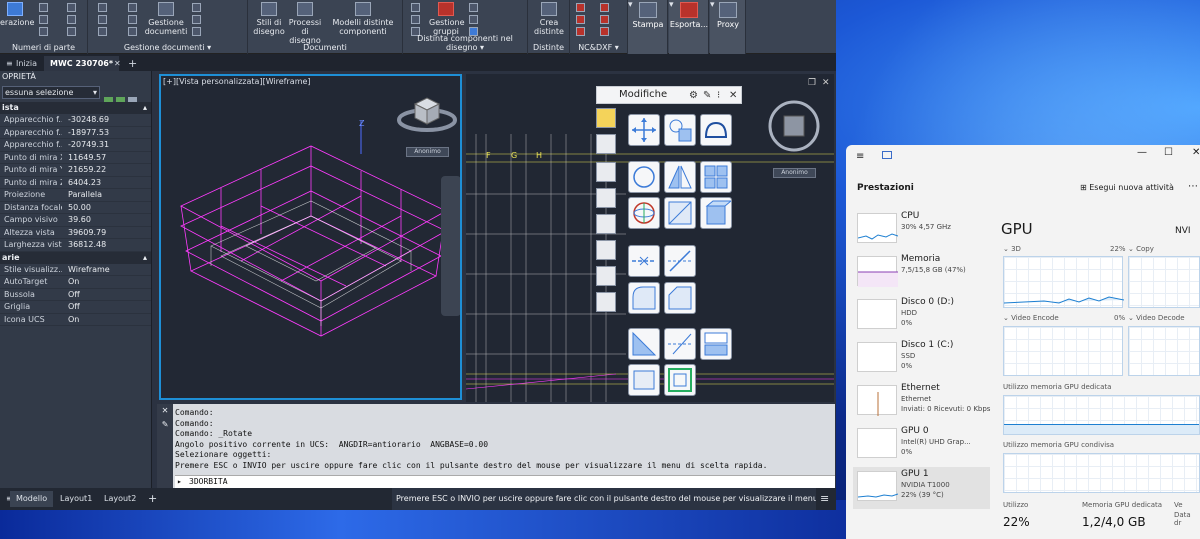 This screenshot has width=1200, height=539. Describe the element at coordinates (51, 92) in the screenshot. I see `selection-dropdown: essuna selezione` at that location.